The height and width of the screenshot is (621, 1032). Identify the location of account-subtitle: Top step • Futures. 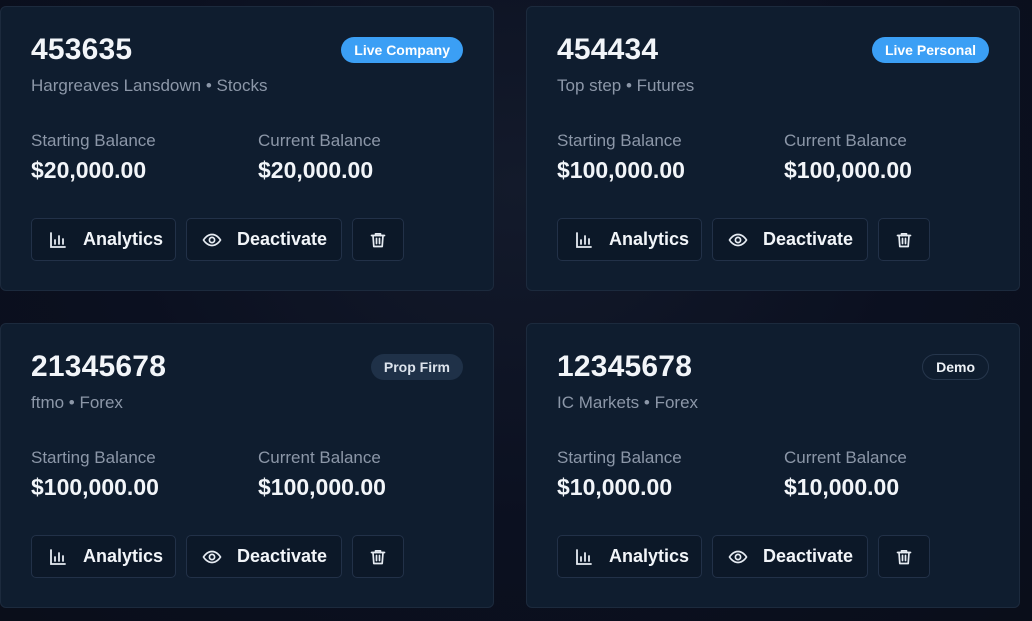
(626, 85).